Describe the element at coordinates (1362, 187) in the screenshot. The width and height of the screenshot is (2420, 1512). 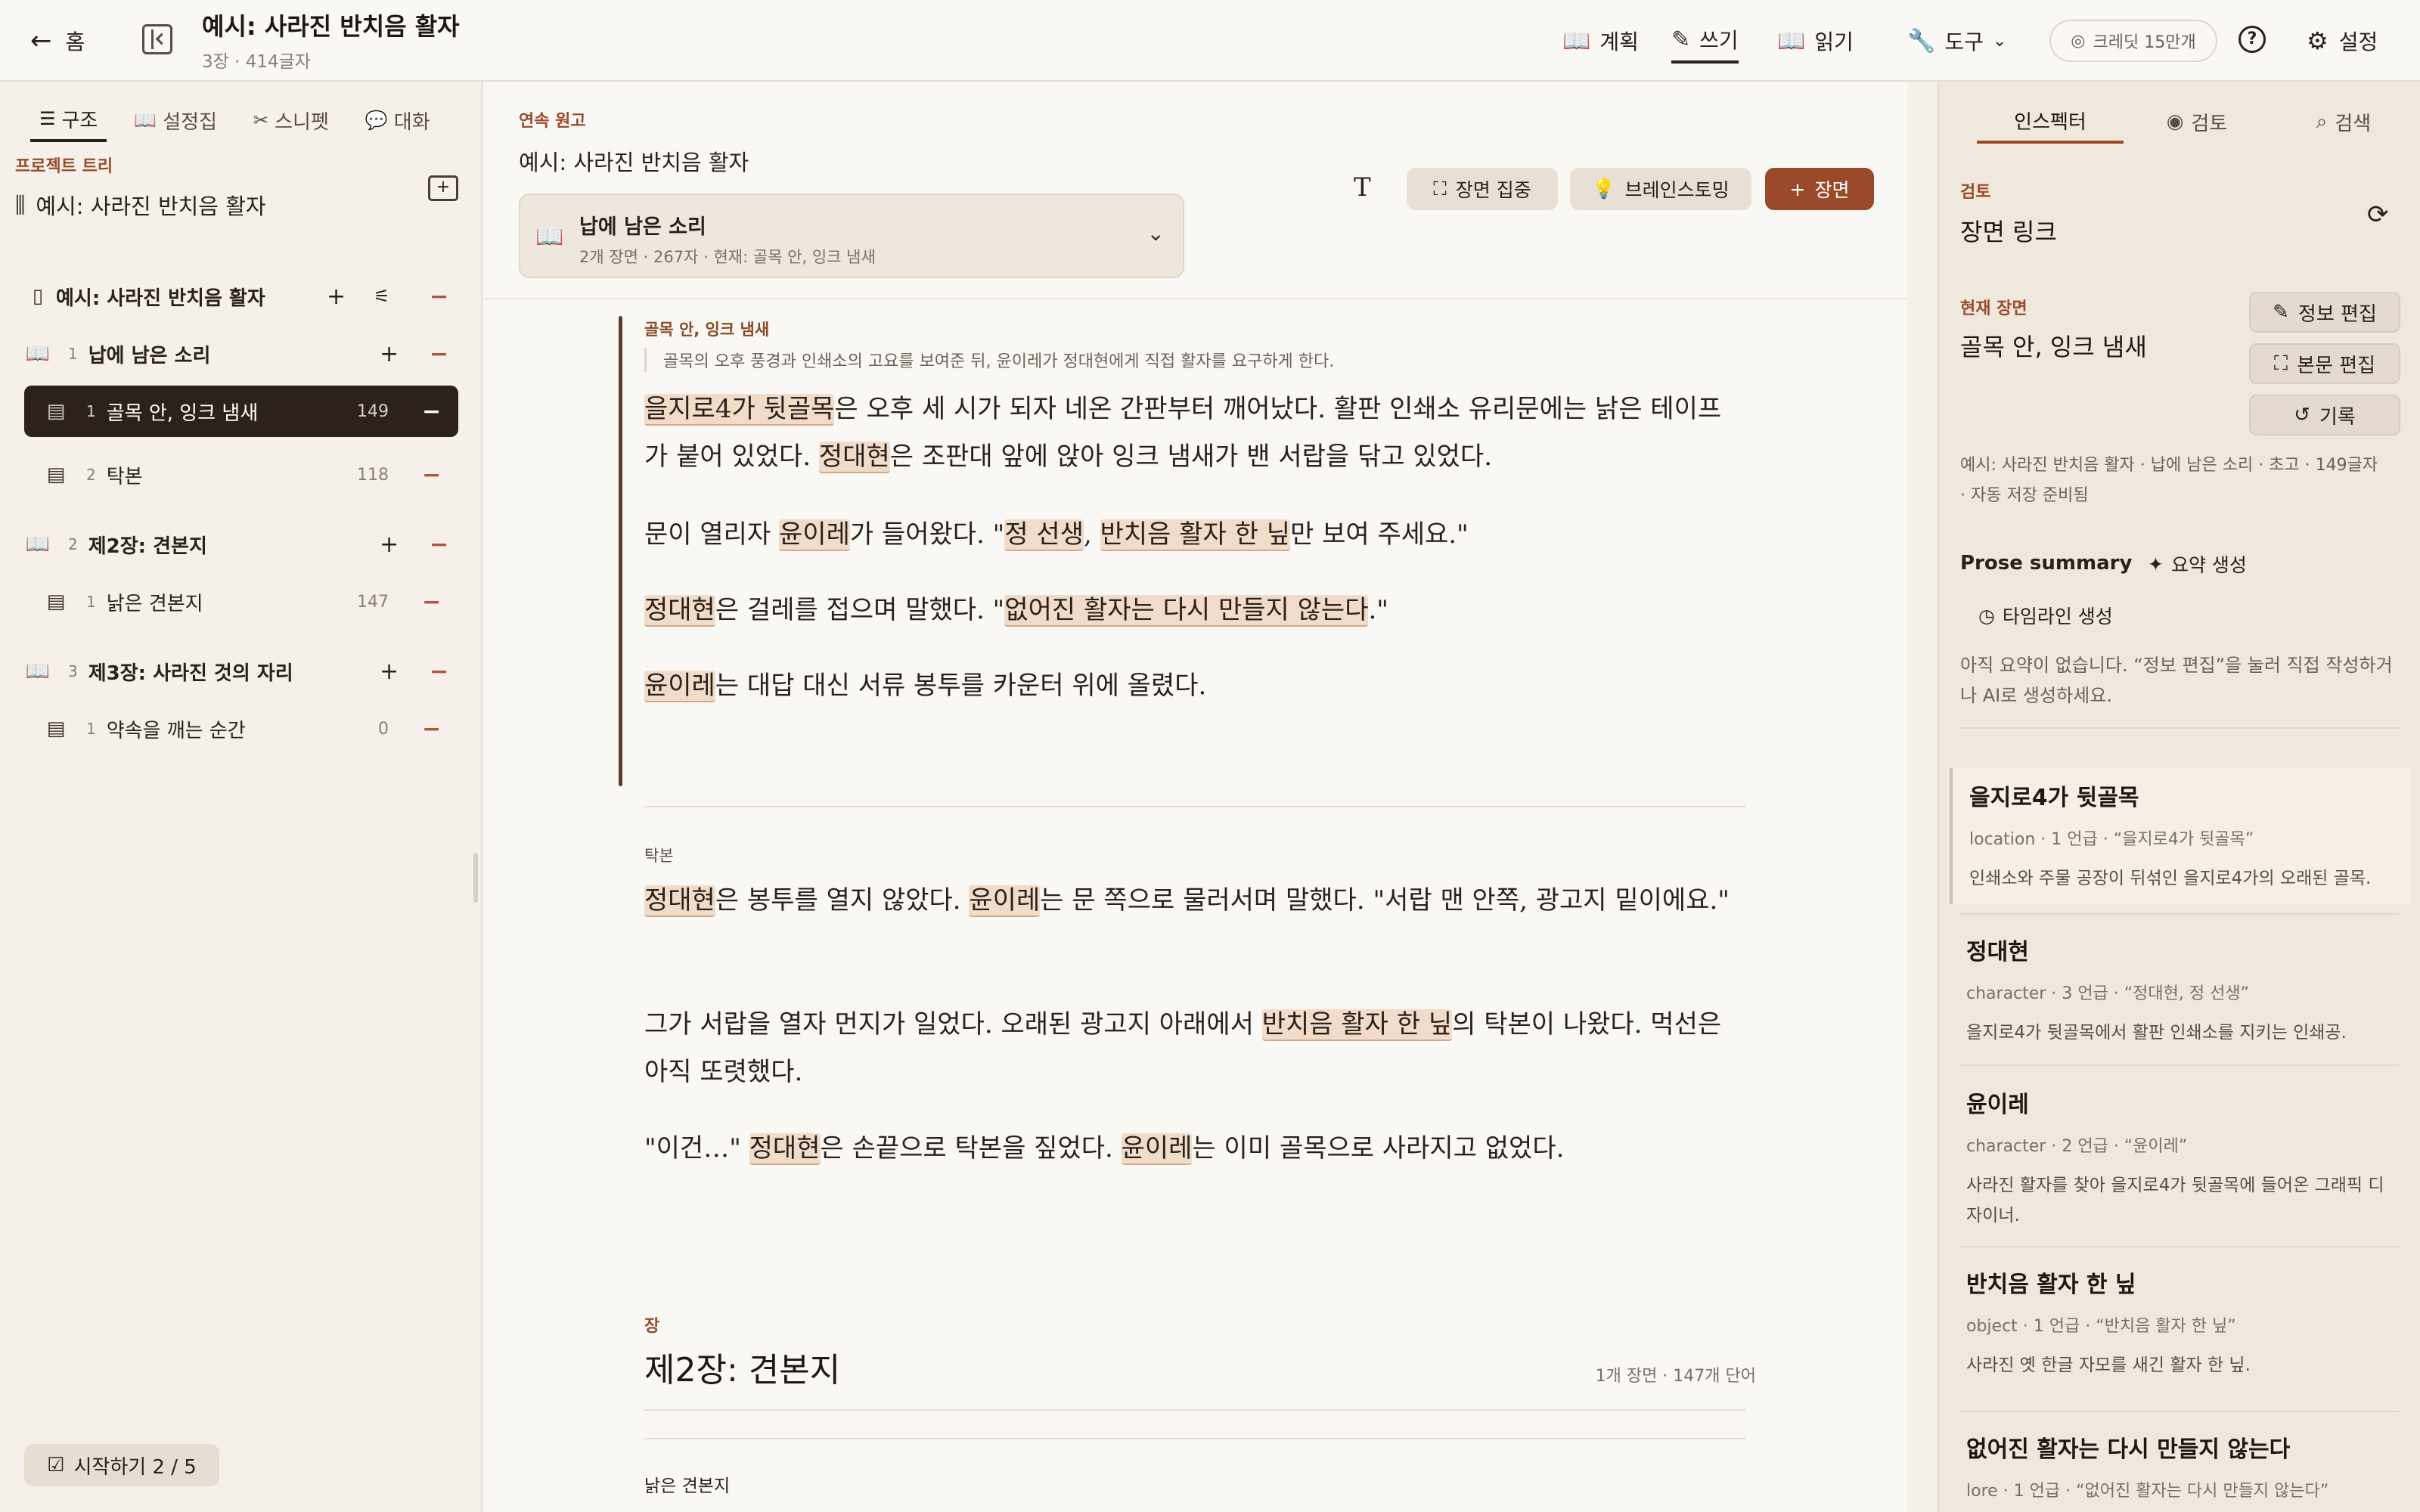
I see `typography-icon: T` at that location.